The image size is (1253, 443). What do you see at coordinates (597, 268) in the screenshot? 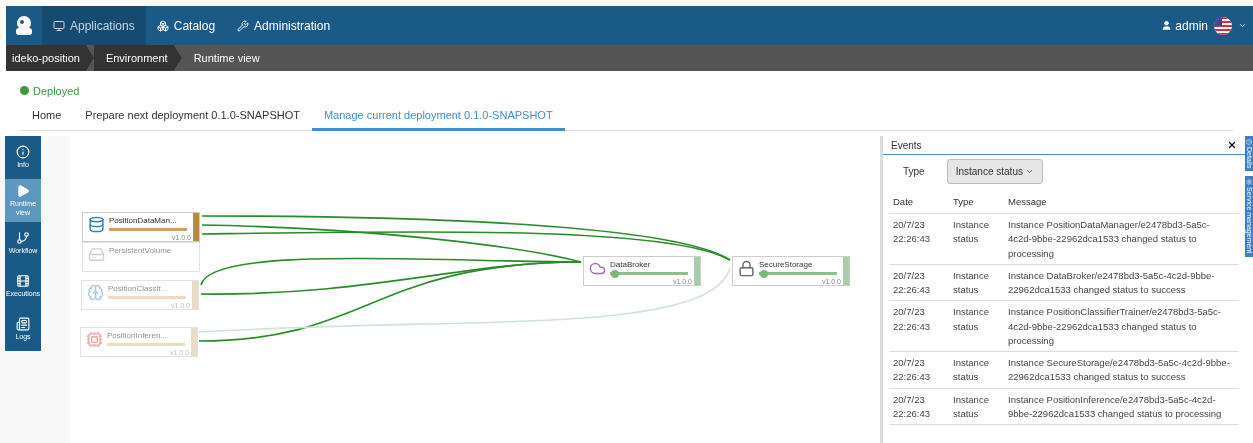
I see `cloud-icon` at bounding box center [597, 268].